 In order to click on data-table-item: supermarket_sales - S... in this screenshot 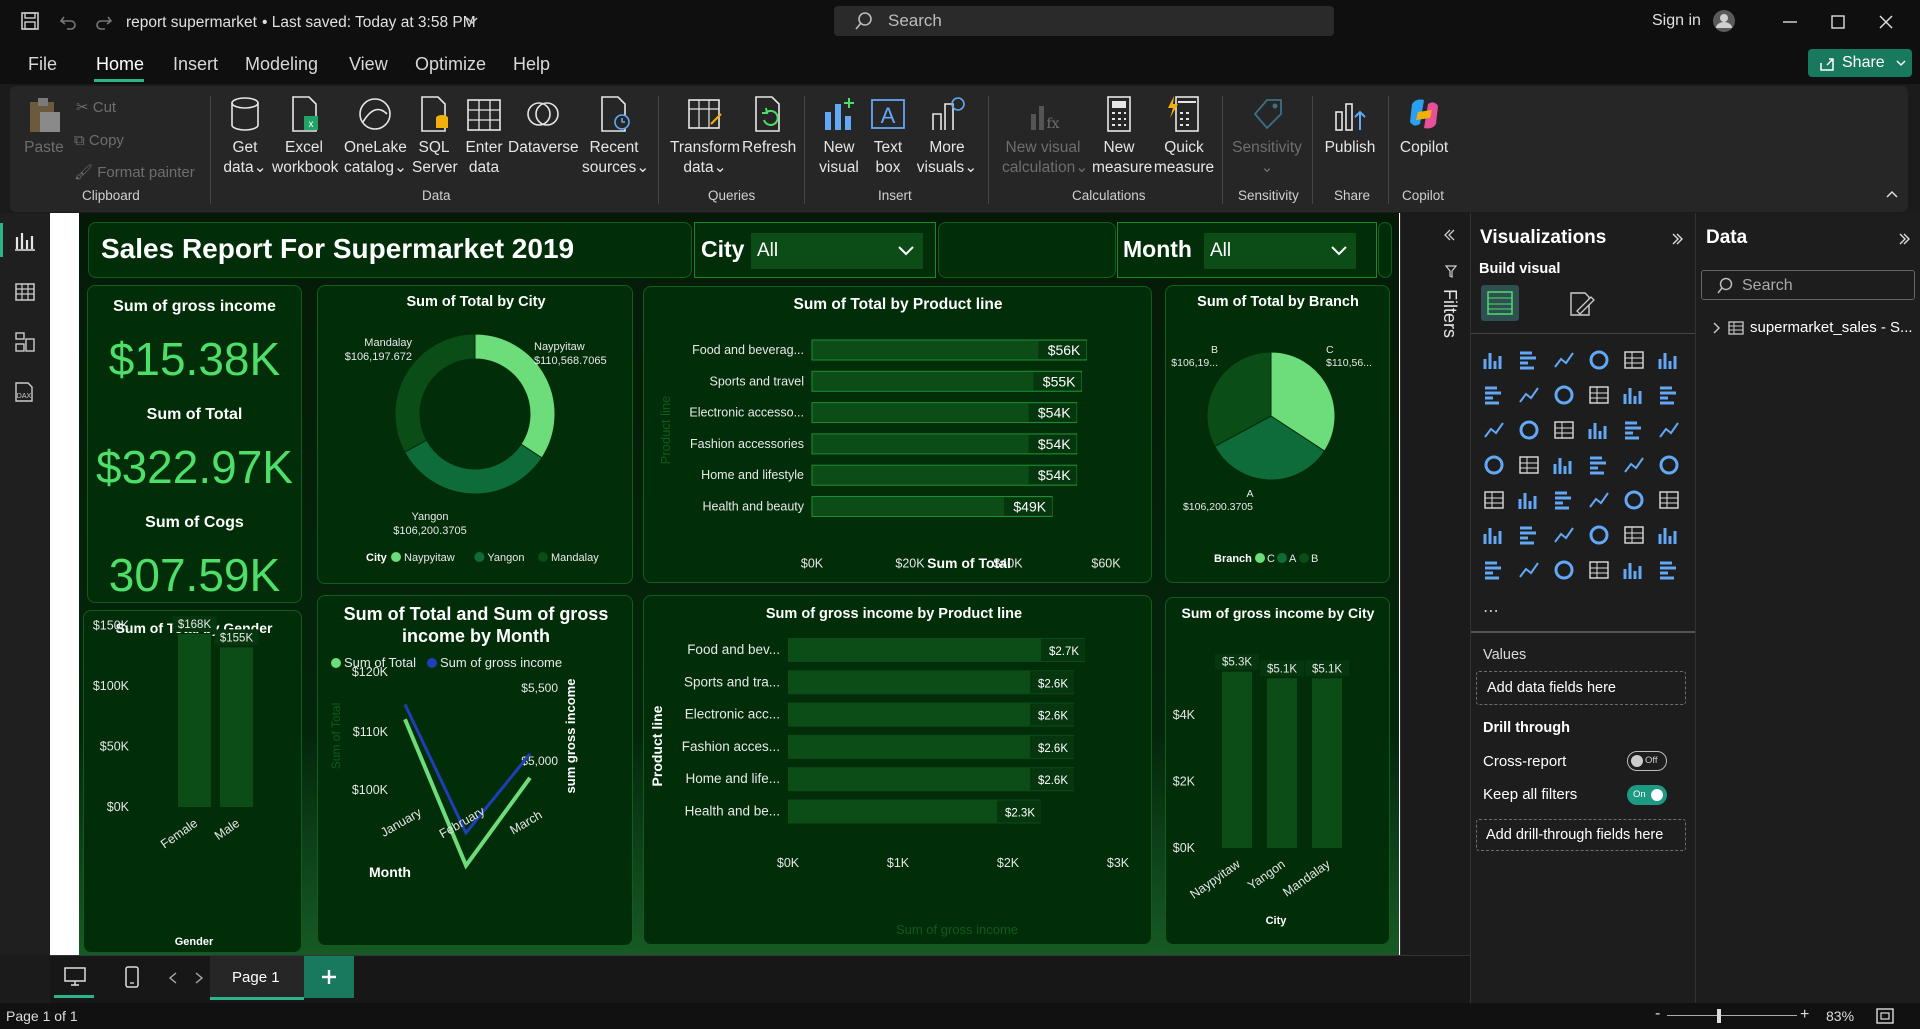, I will do `click(1814, 328)`.